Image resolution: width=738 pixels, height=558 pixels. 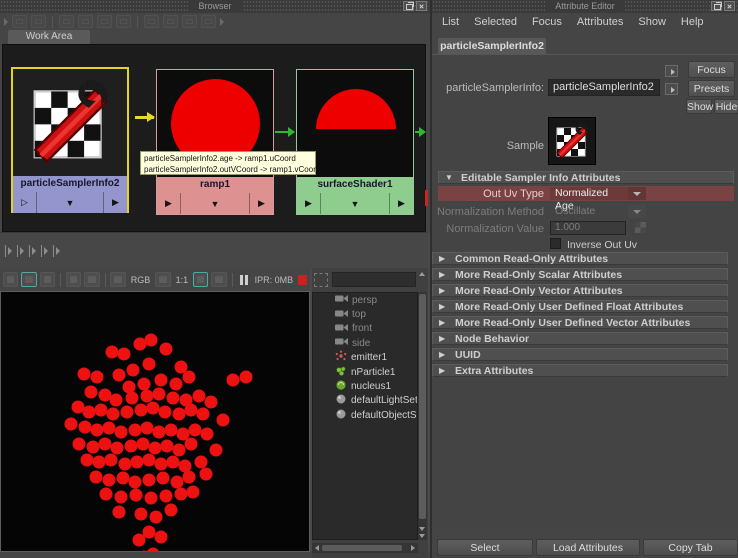 I want to click on node-name-label: ramp1, so click(x=215, y=185).